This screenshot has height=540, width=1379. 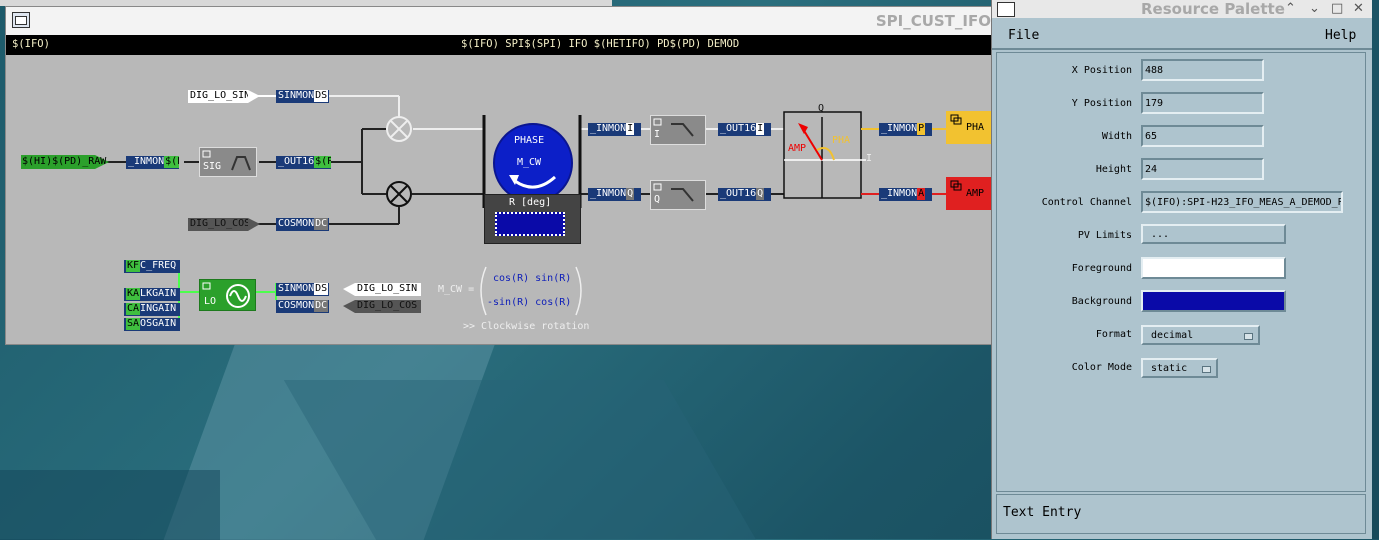 What do you see at coordinates (388, 289) in the screenshot?
I see `dig-lo-sin-out-tag: DIG_LO_SIN` at bounding box center [388, 289].